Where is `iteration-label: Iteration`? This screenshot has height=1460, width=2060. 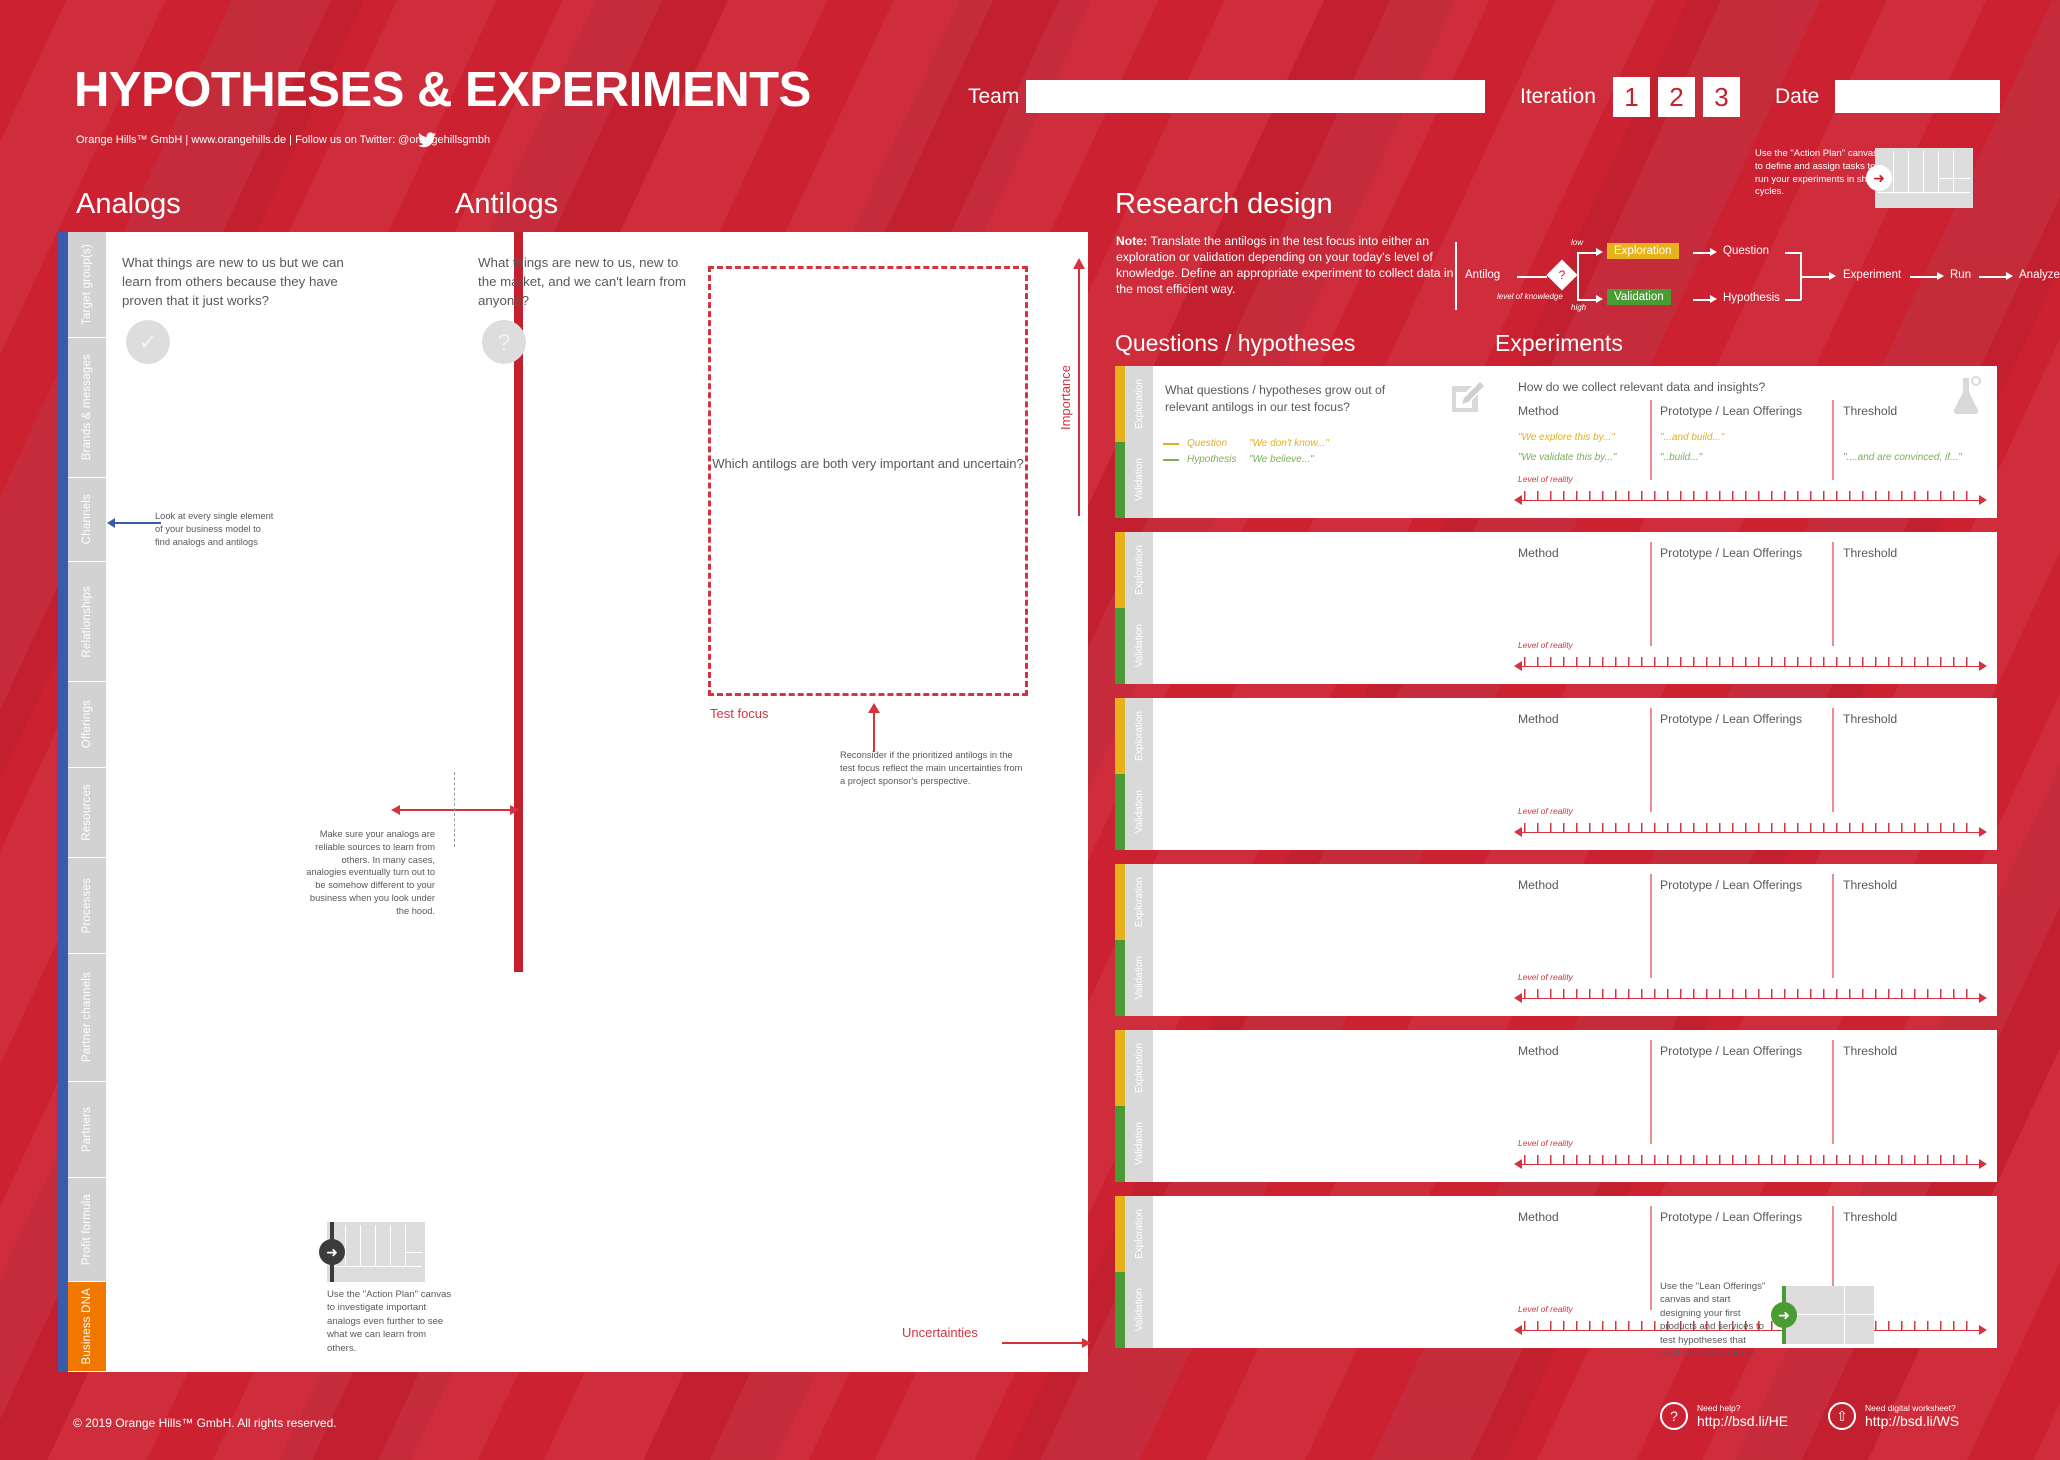
iteration-label: Iteration is located at coordinates (1558, 96).